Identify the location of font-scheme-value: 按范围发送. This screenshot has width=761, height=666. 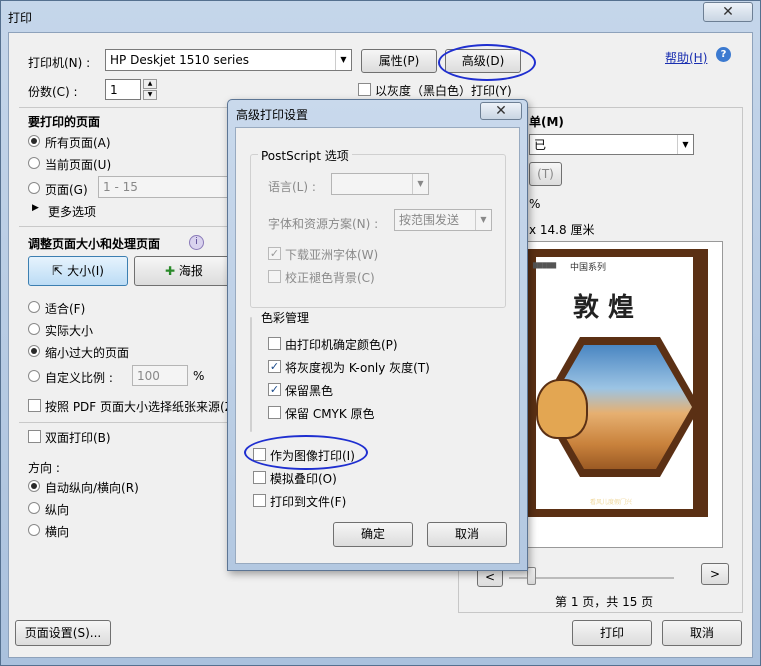
(429, 220).